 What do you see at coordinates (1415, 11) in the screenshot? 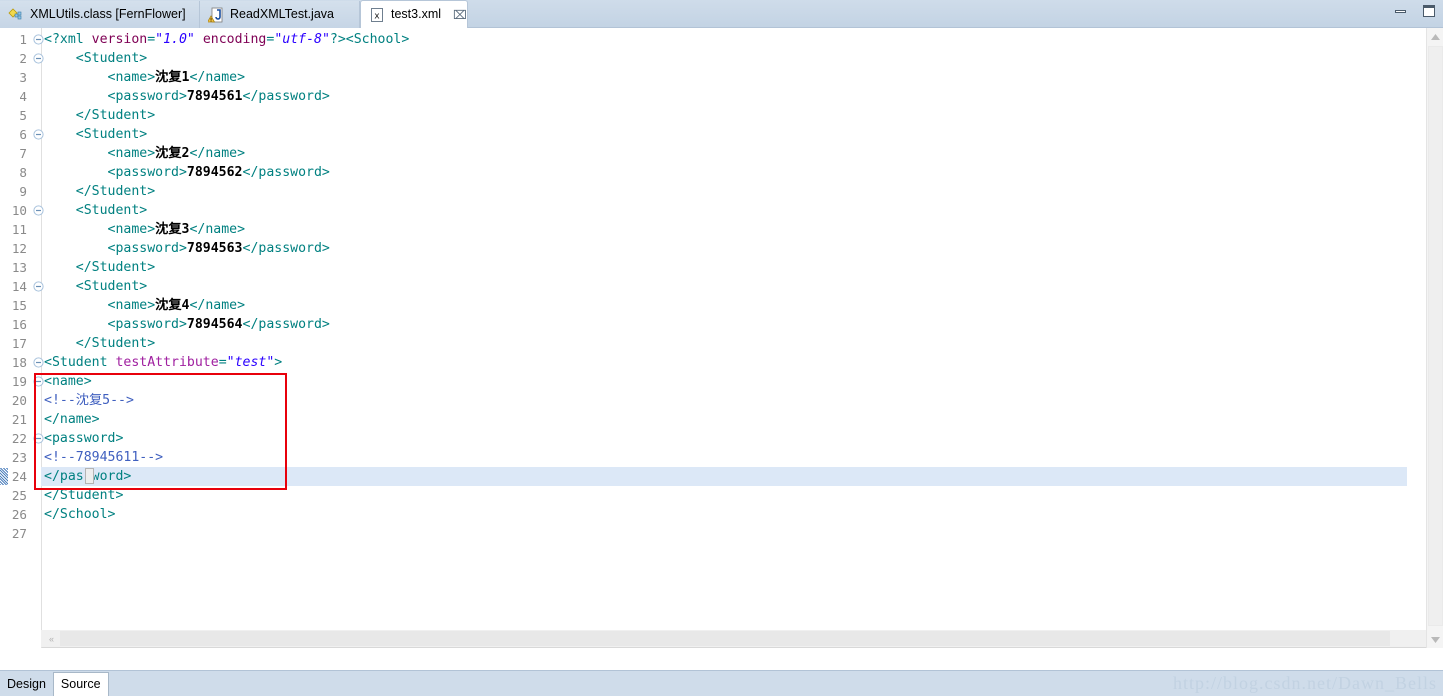
I see `window-controls` at bounding box center [1415, 11].